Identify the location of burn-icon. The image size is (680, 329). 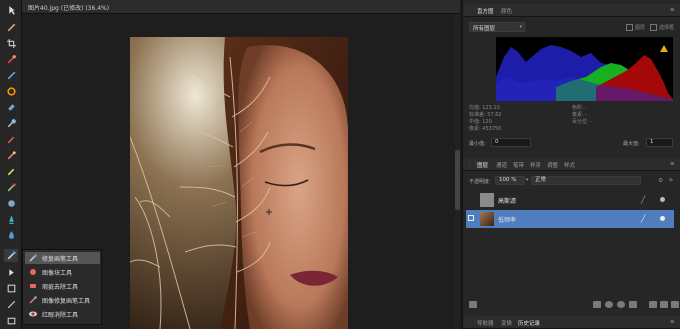
(11, 171).